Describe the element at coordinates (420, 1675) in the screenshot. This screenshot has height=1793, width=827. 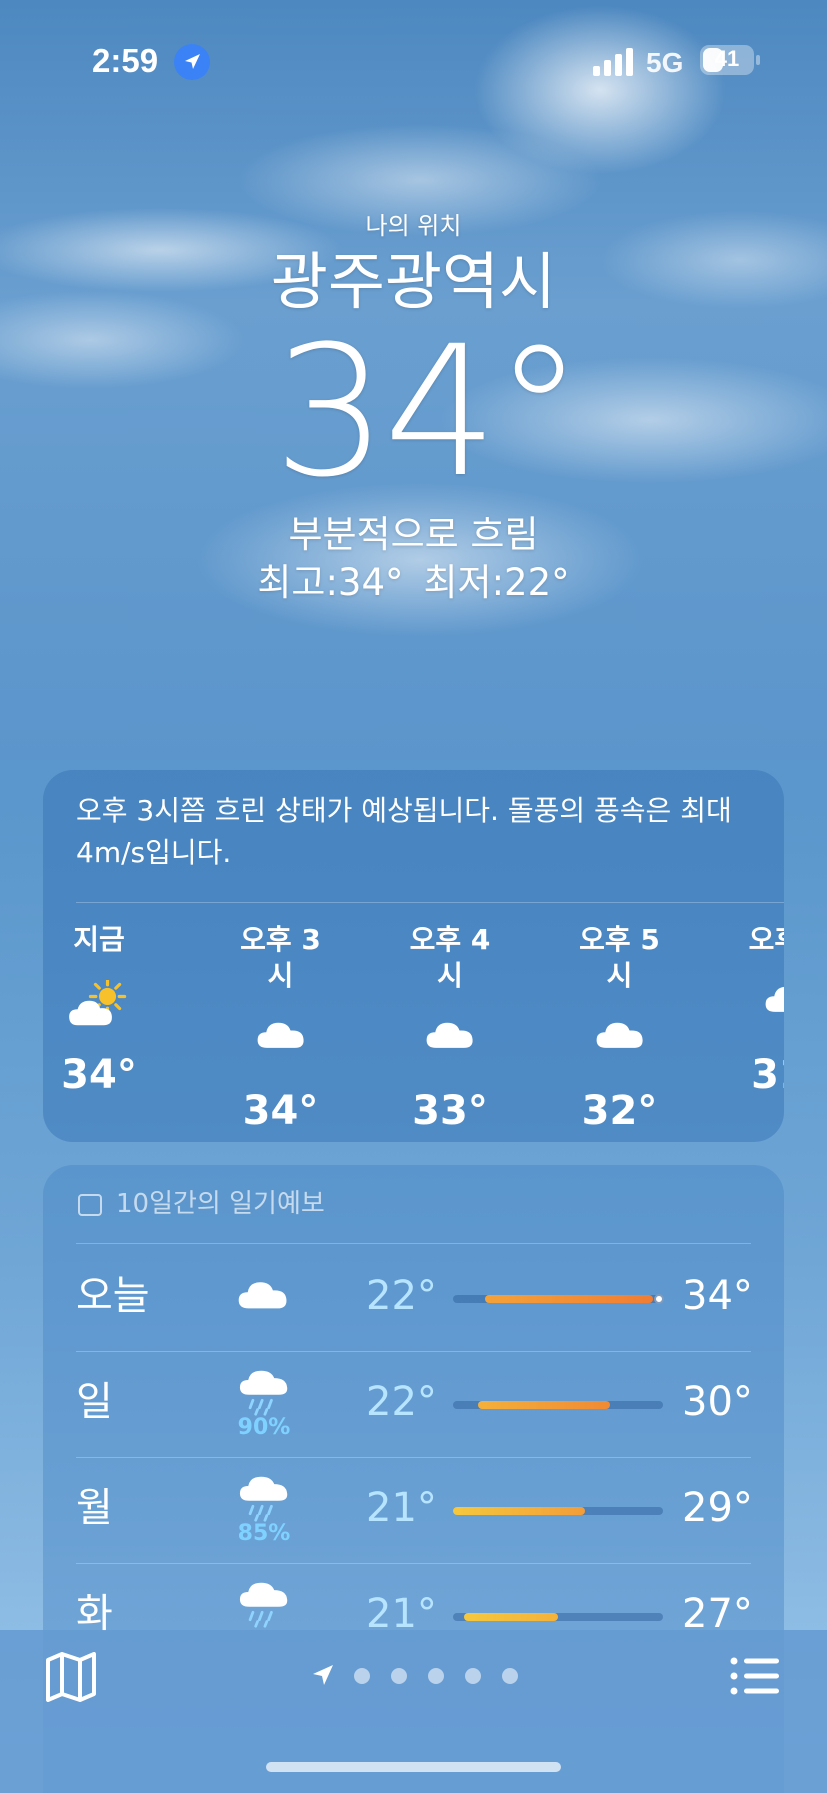
I see `page-indicator` at that location.